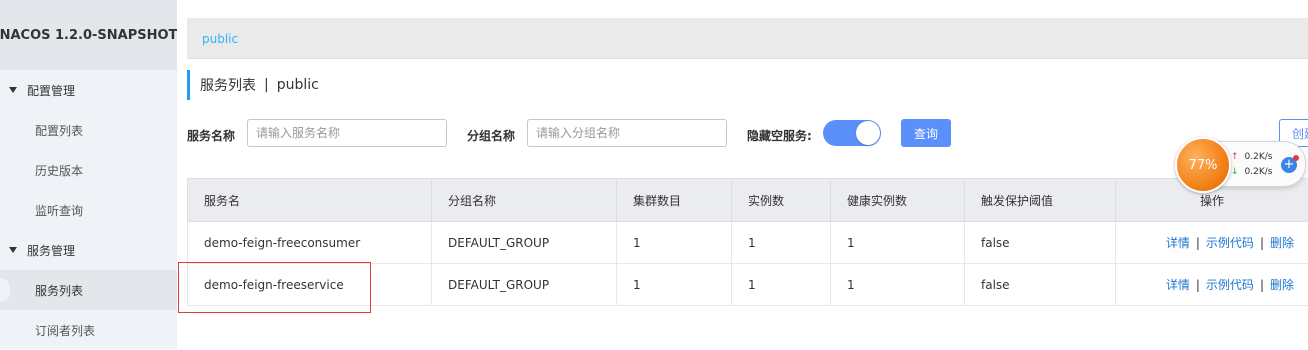 Image resolution: width=1308 pixels, height=350 pixels. Describe the element at coordinates (1259, 172) in the screenshot. I see `download-speed-value: 0.2K/s` at that location.